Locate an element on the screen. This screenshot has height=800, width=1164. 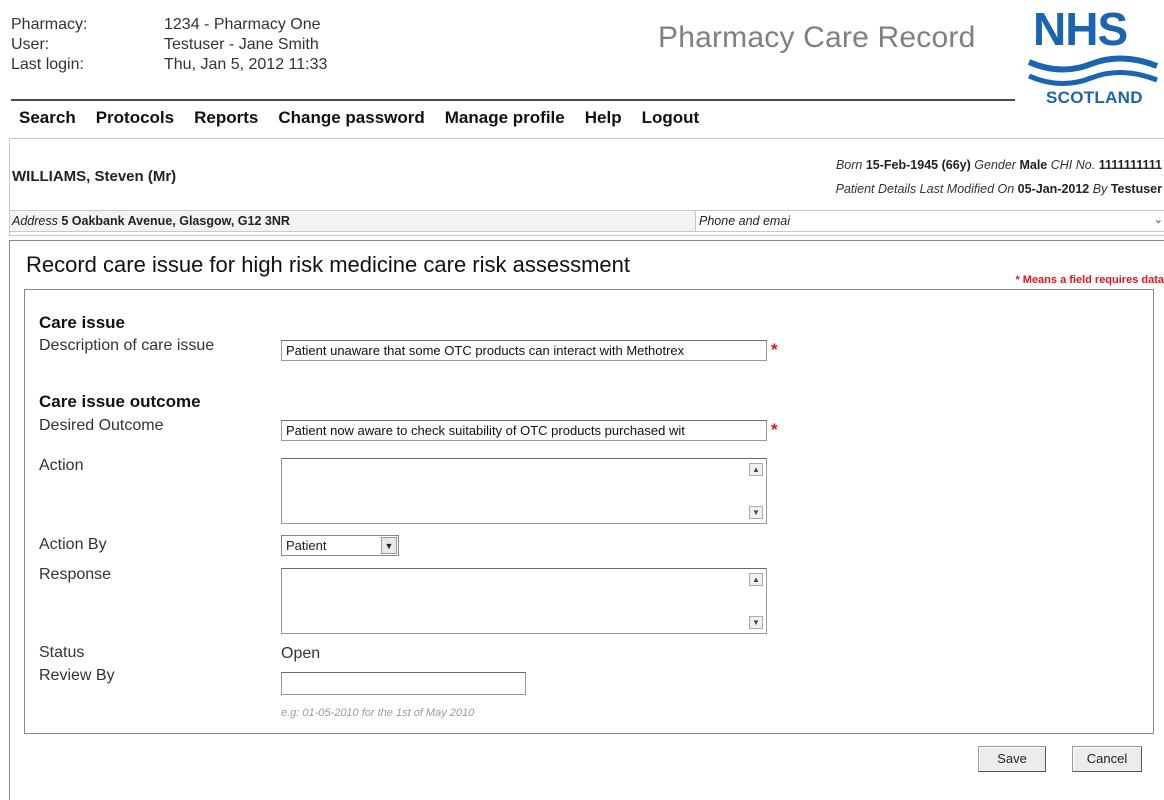
scotland-logo-text: SCOTLAND is located at coordinates (1094, 97).